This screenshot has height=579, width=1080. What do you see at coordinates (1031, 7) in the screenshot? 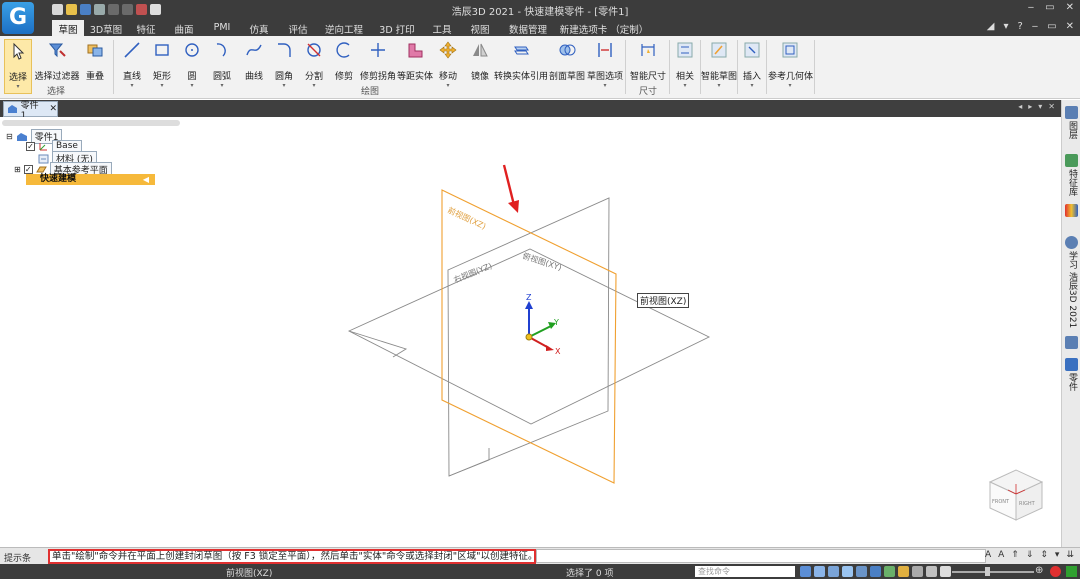
I see `minimize-icon: ‒` at bounding box center [1031, 7].